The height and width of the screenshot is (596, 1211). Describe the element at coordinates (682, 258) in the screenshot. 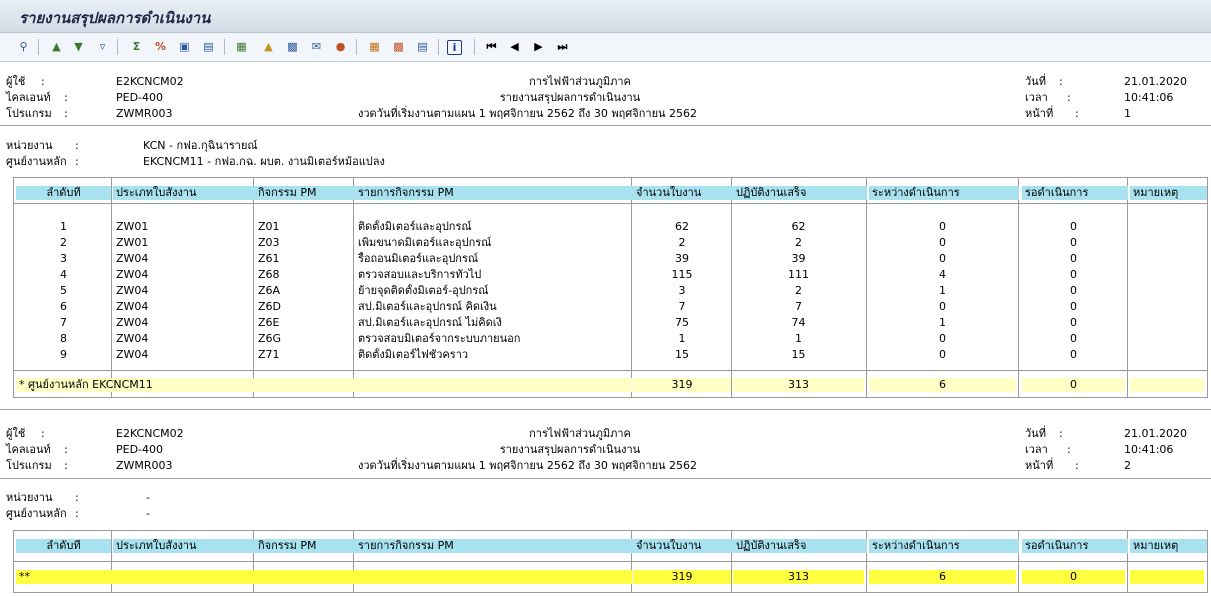

I see `table-cell: 39` at that location.